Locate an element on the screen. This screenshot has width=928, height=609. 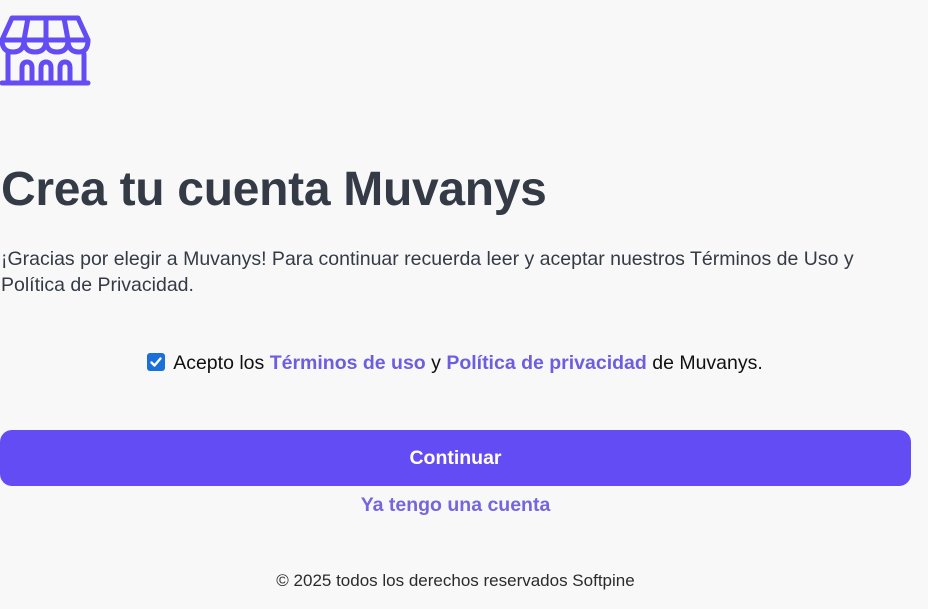
terms-conjunction: y is located at coordinates (436, 363).